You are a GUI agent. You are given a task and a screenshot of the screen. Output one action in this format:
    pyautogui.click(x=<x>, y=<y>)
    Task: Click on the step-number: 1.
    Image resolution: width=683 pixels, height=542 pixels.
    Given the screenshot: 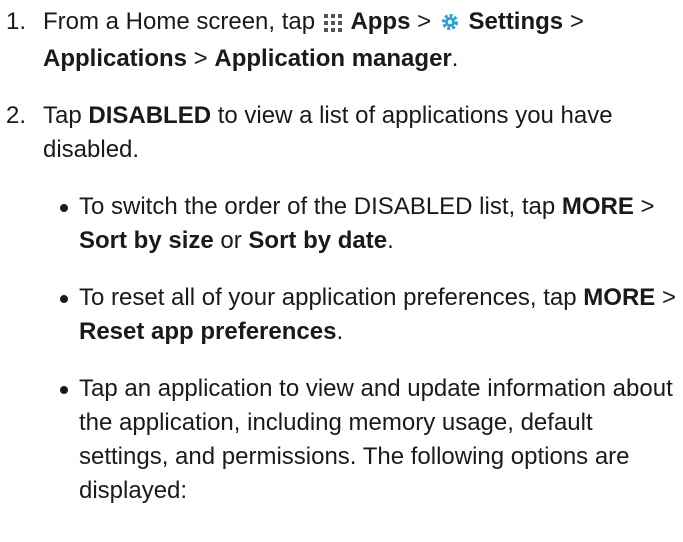 What is the action you would take?
    pyautogui.click(x=16, y=21)
    